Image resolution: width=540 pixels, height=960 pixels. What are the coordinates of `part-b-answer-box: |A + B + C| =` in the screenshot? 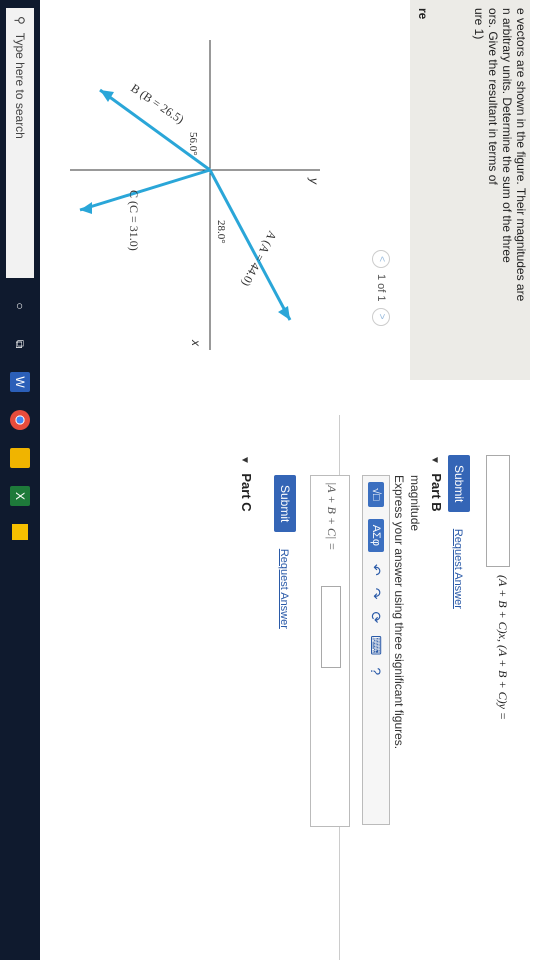 It's located at (330, 651).